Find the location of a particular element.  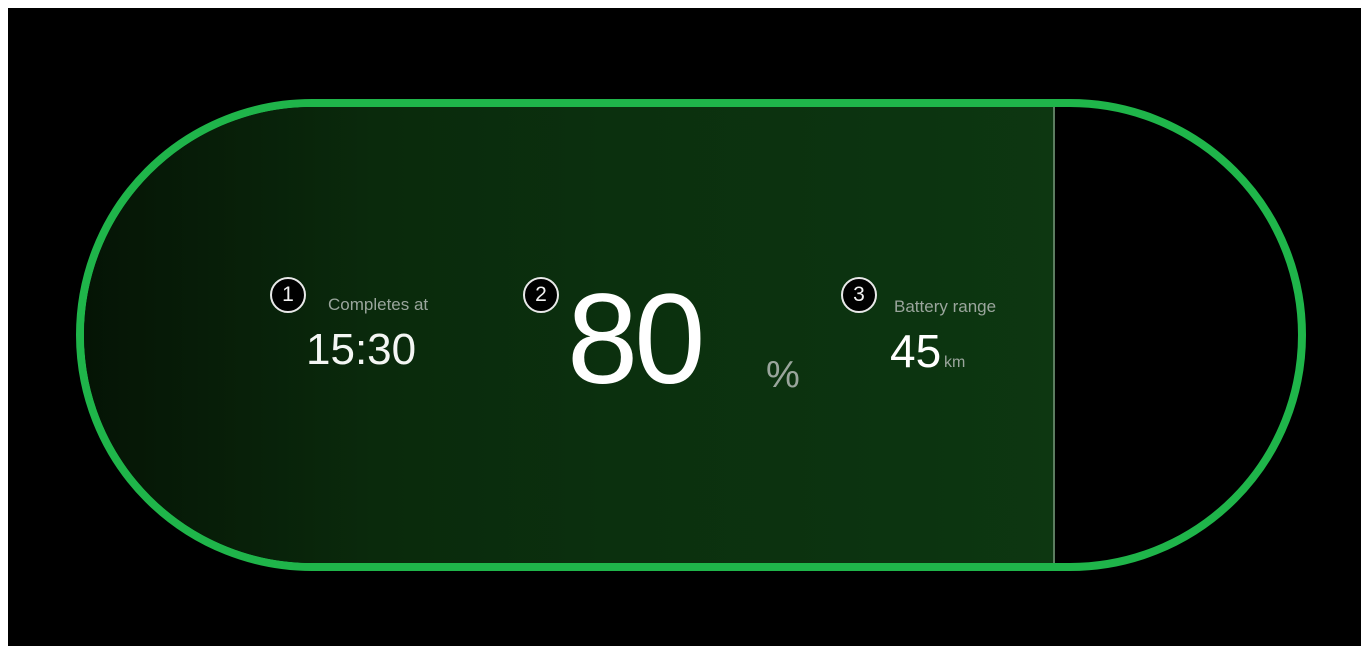

completes-at-label: Completes at is located at coordinates (378, 304).